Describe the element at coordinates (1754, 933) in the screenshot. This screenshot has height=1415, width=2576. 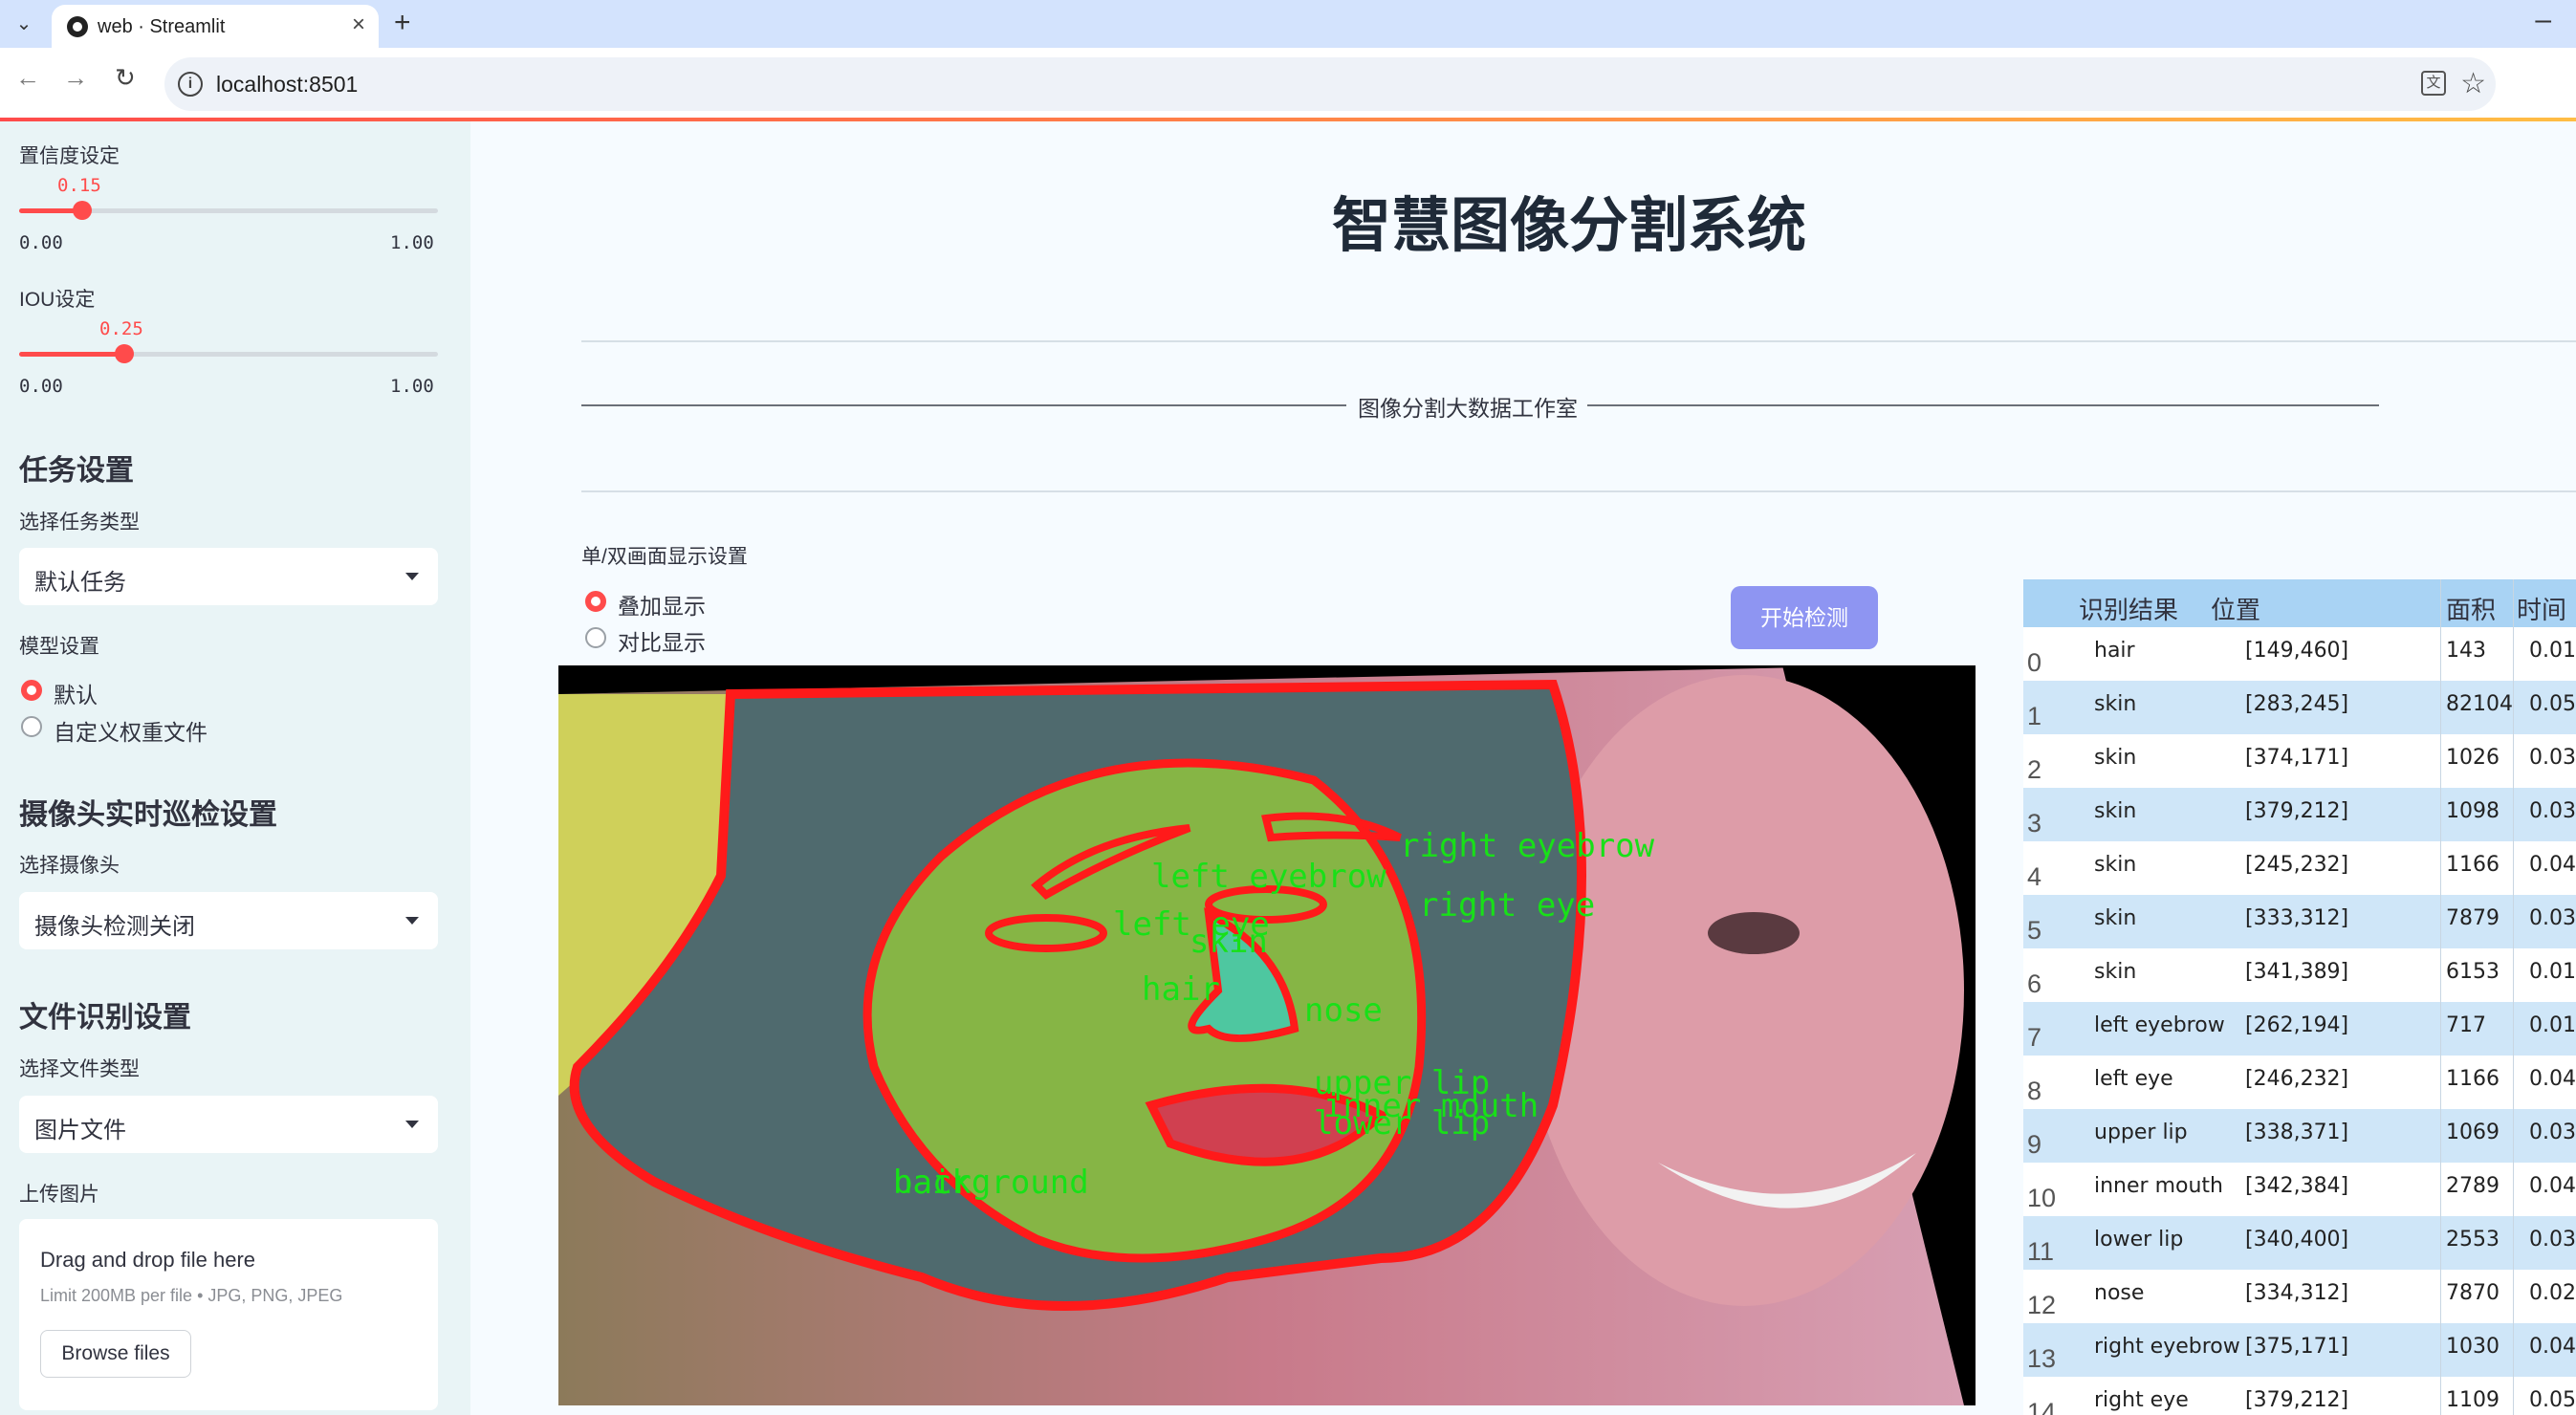
I see `background-eye-shape` at that location.